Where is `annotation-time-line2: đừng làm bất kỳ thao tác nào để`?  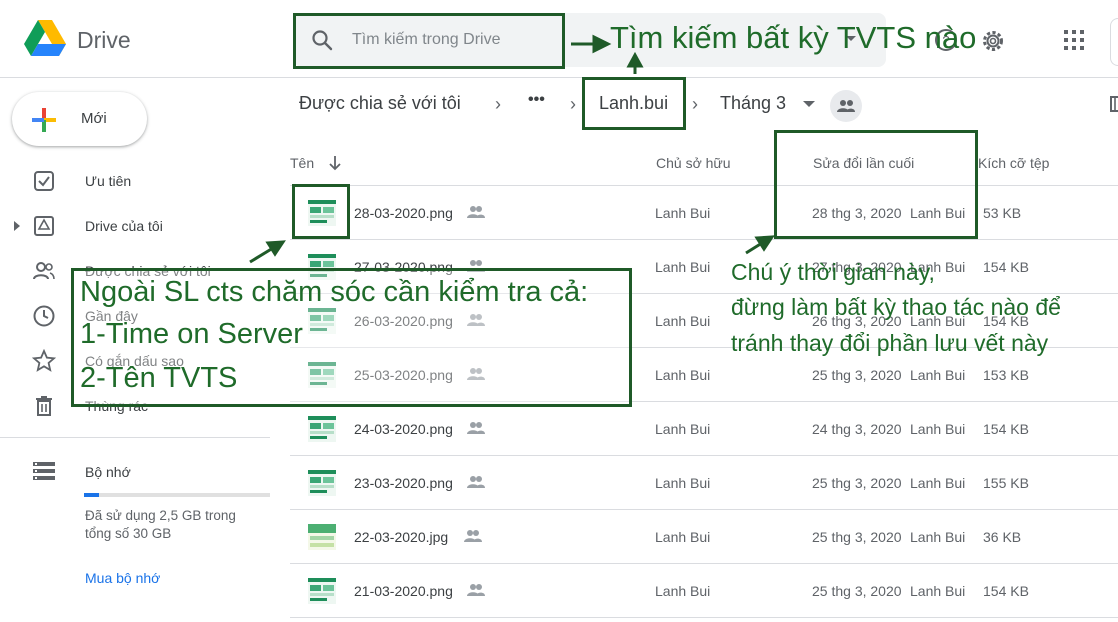 annotation-time-line2: đừng làm bất kỳ thao tác nào để is located at coordinates (896, 307).